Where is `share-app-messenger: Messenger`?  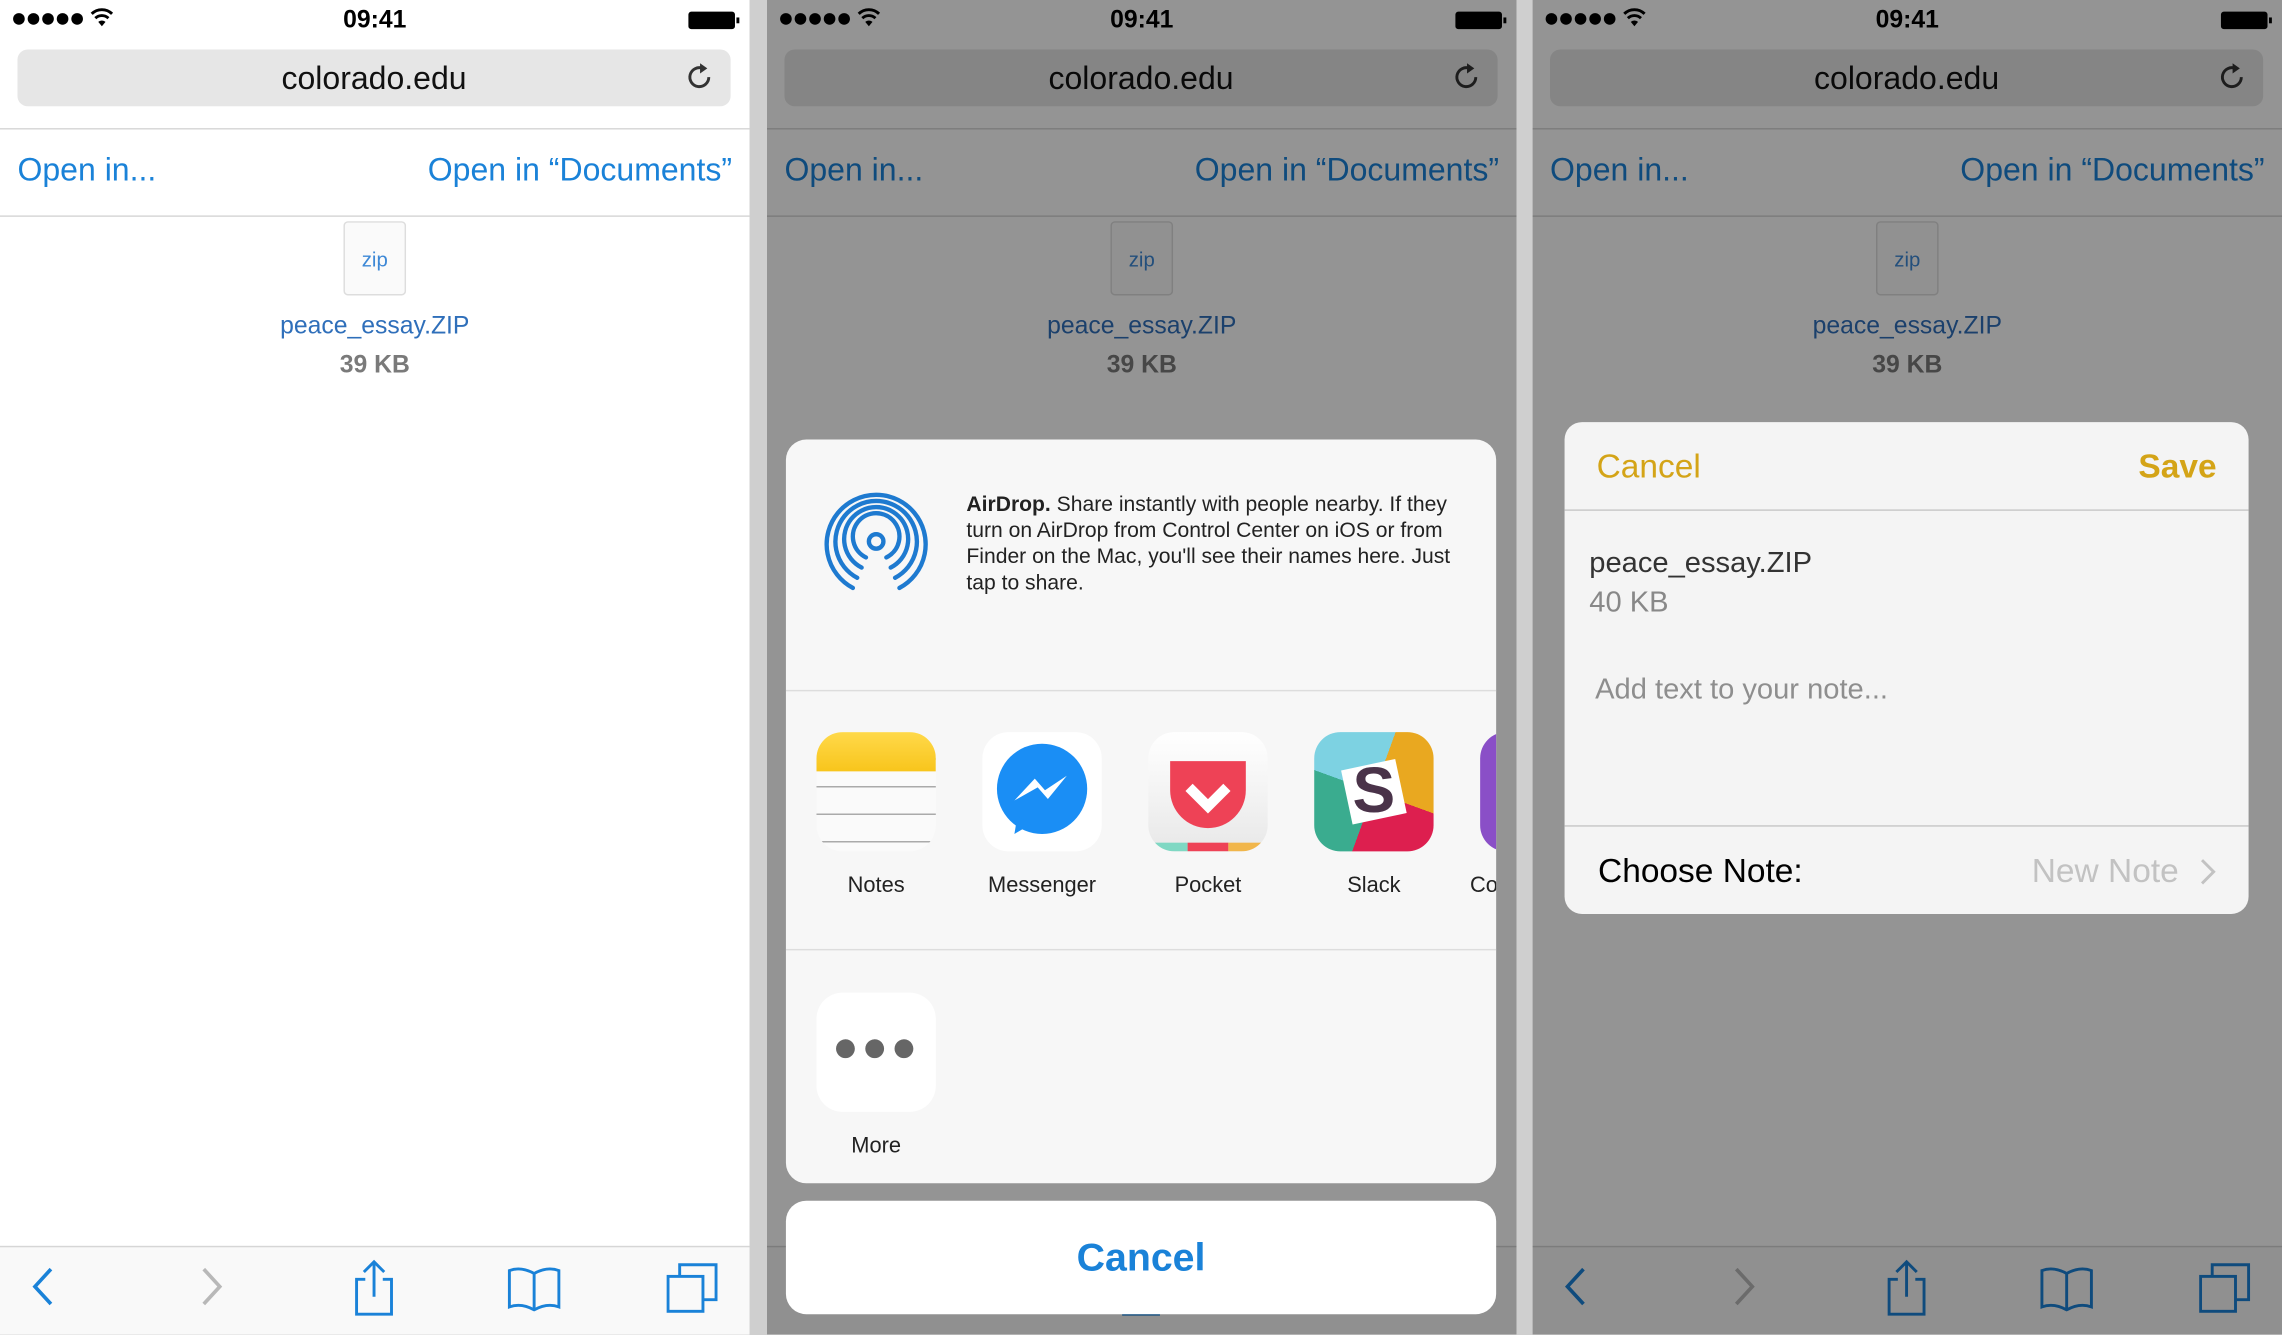 share-app-messenger: Messenger is located at coordinates (1042, 815).